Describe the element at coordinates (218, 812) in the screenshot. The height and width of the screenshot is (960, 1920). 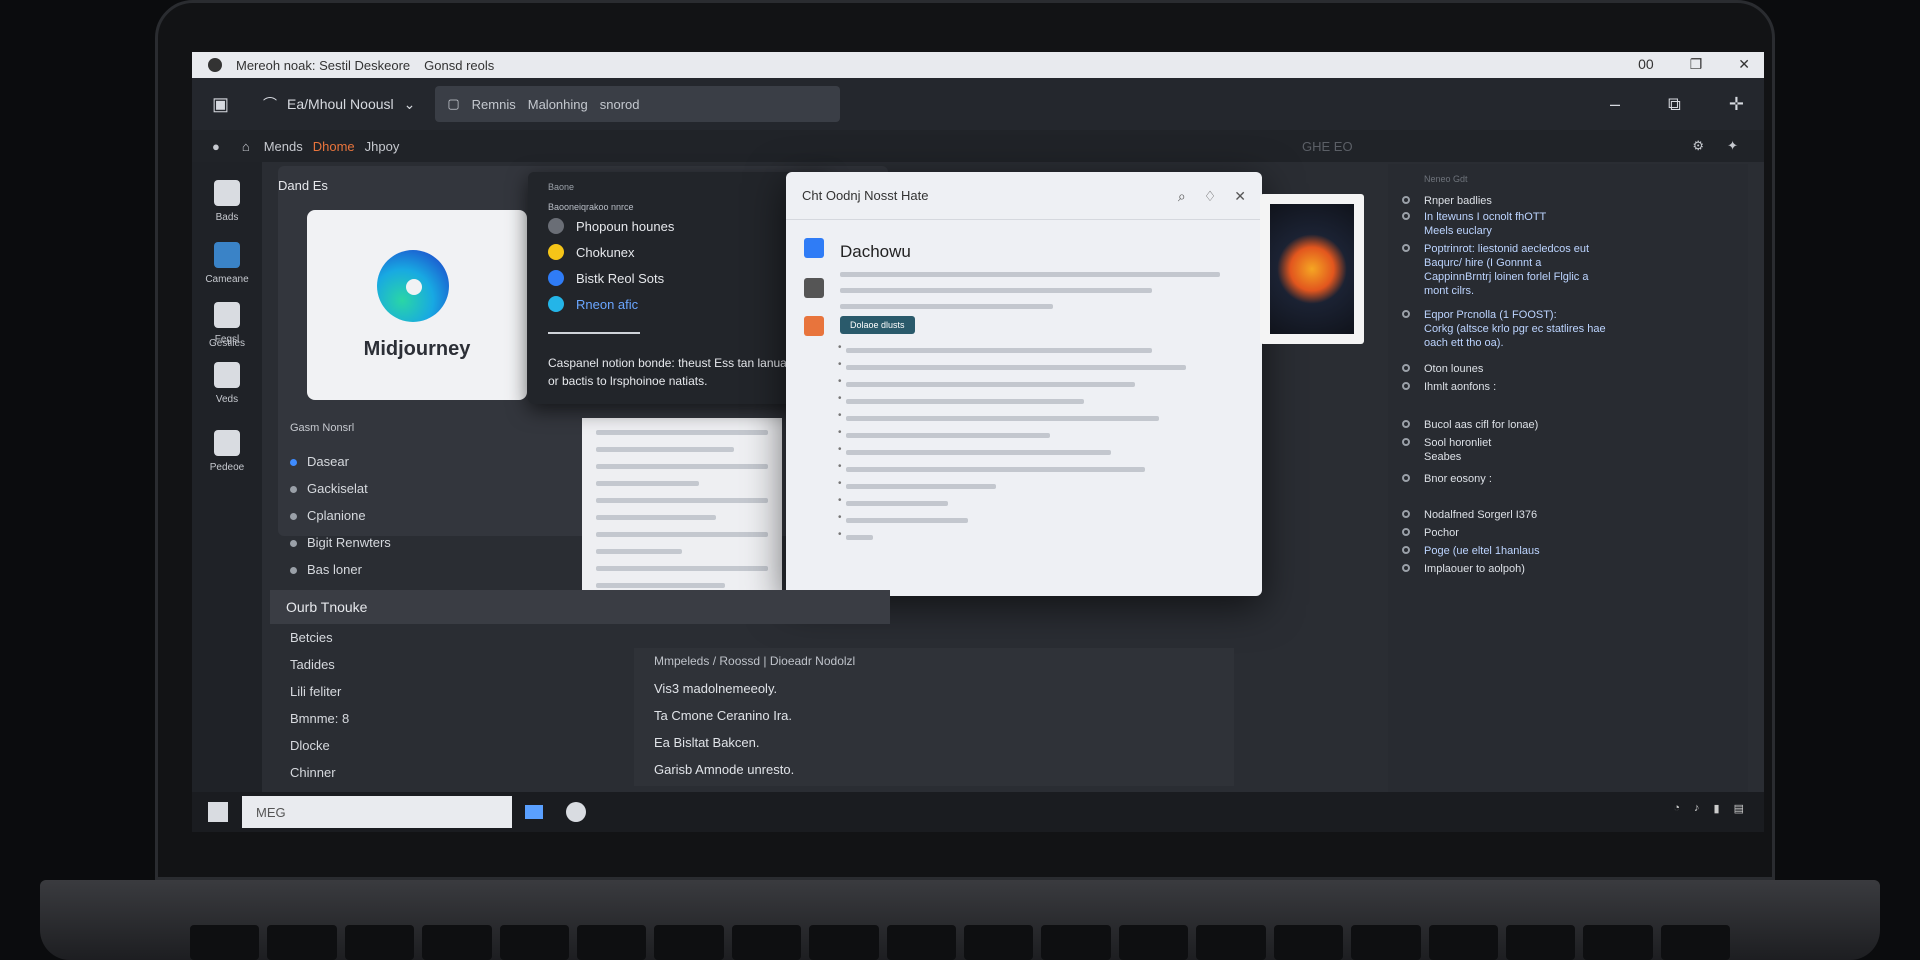
I see `start-icon` at that location.